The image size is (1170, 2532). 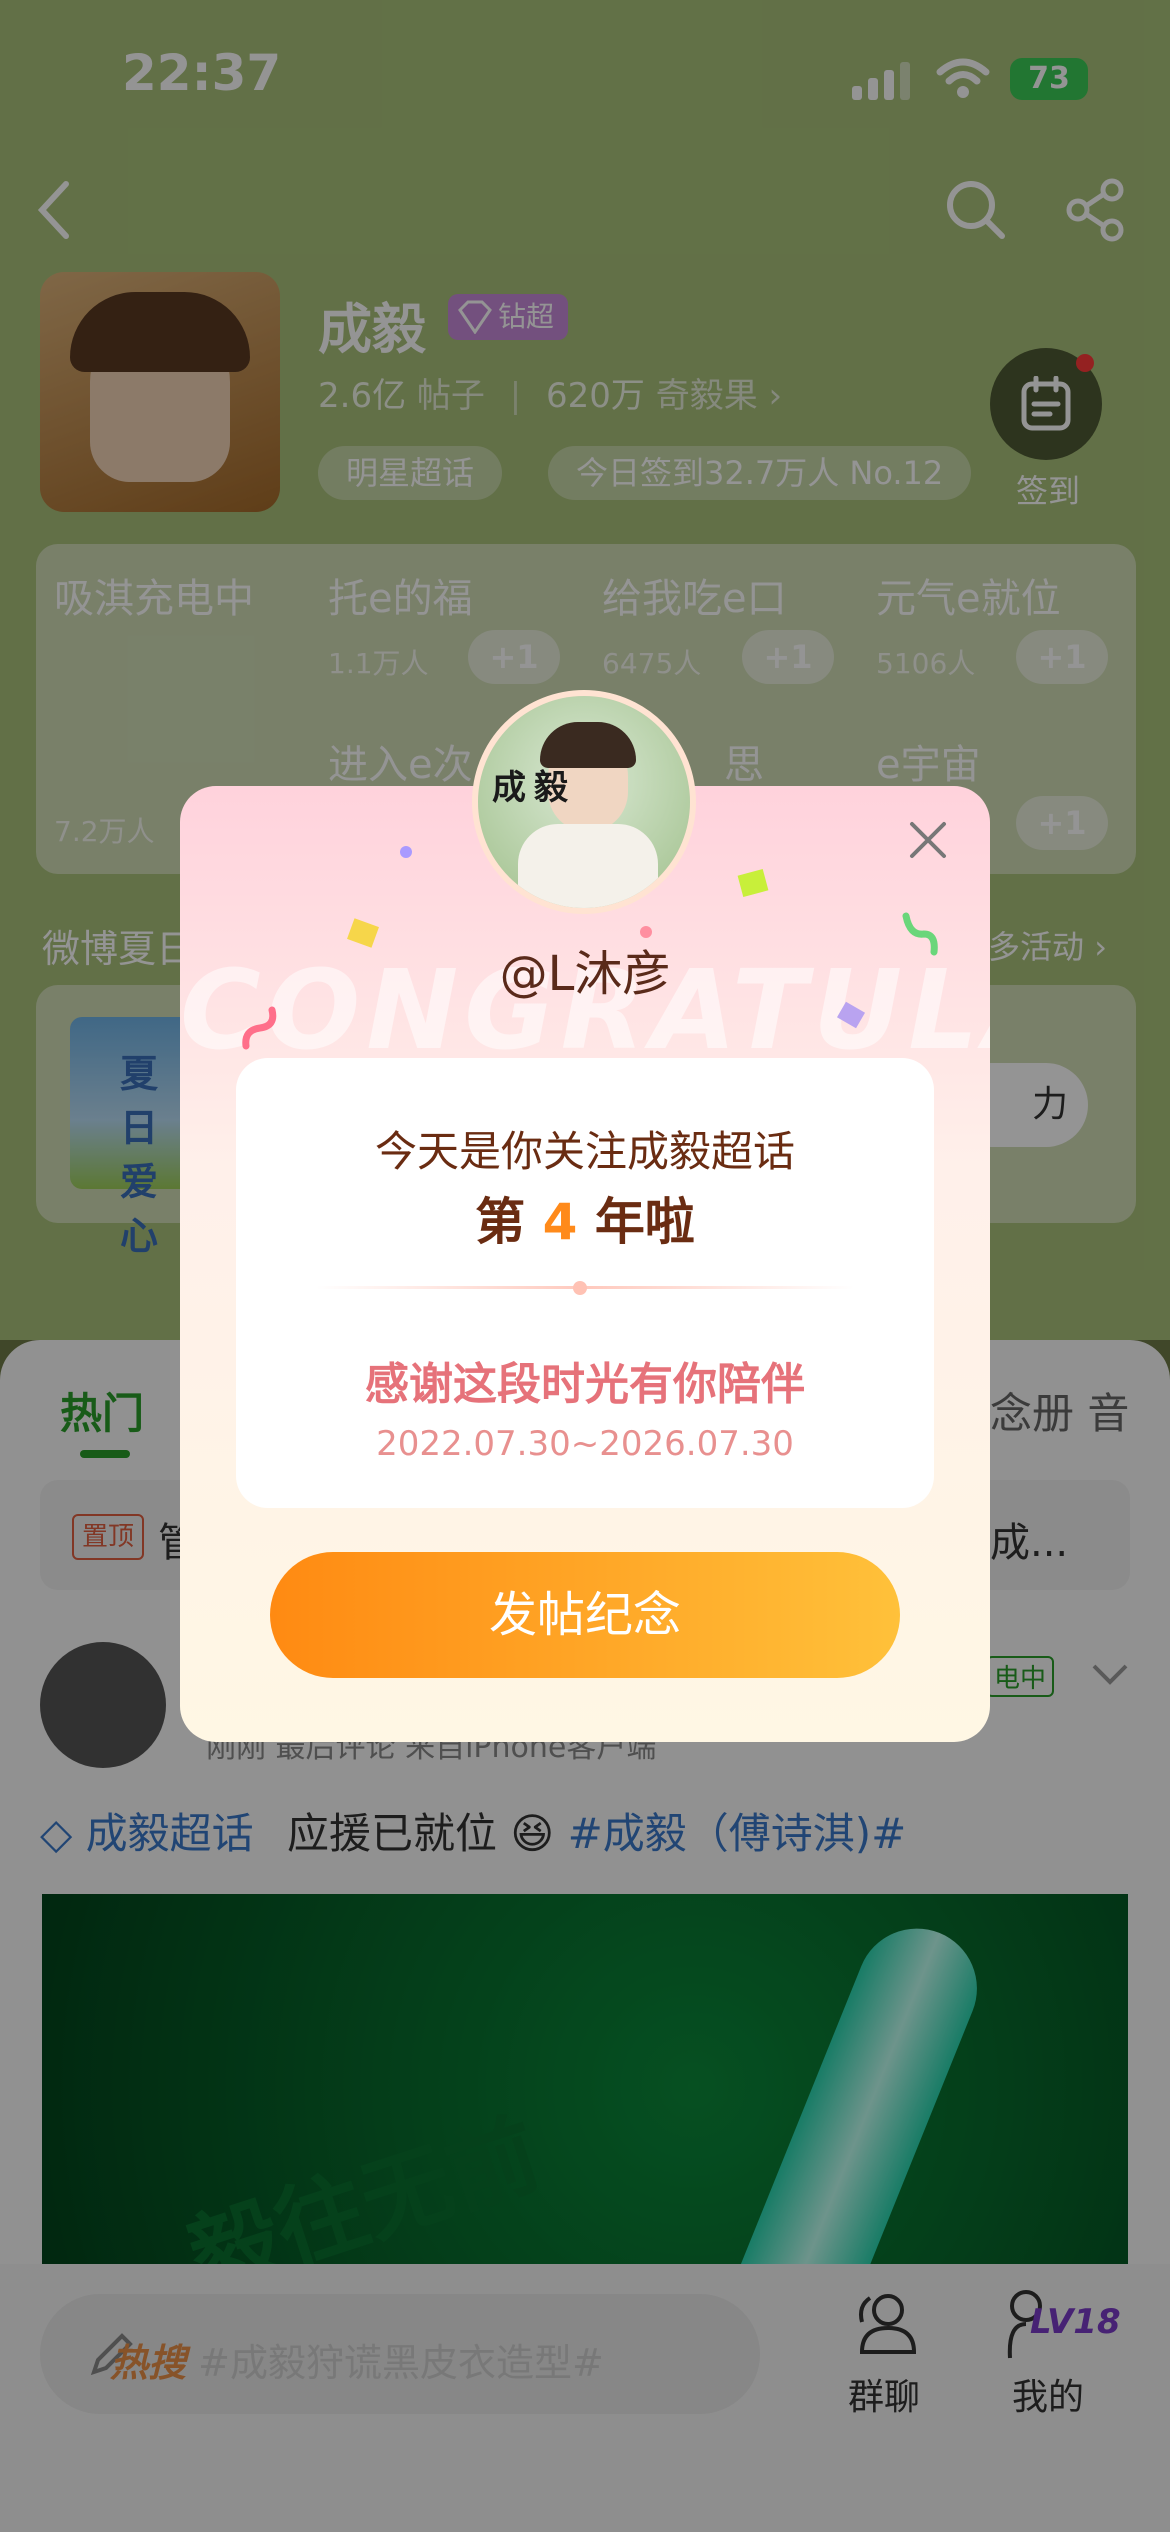 What do you see at coordinates (259, 1028) in the screenshot?
I see `confetti-squiggle` at bounding box center [259, 1028].